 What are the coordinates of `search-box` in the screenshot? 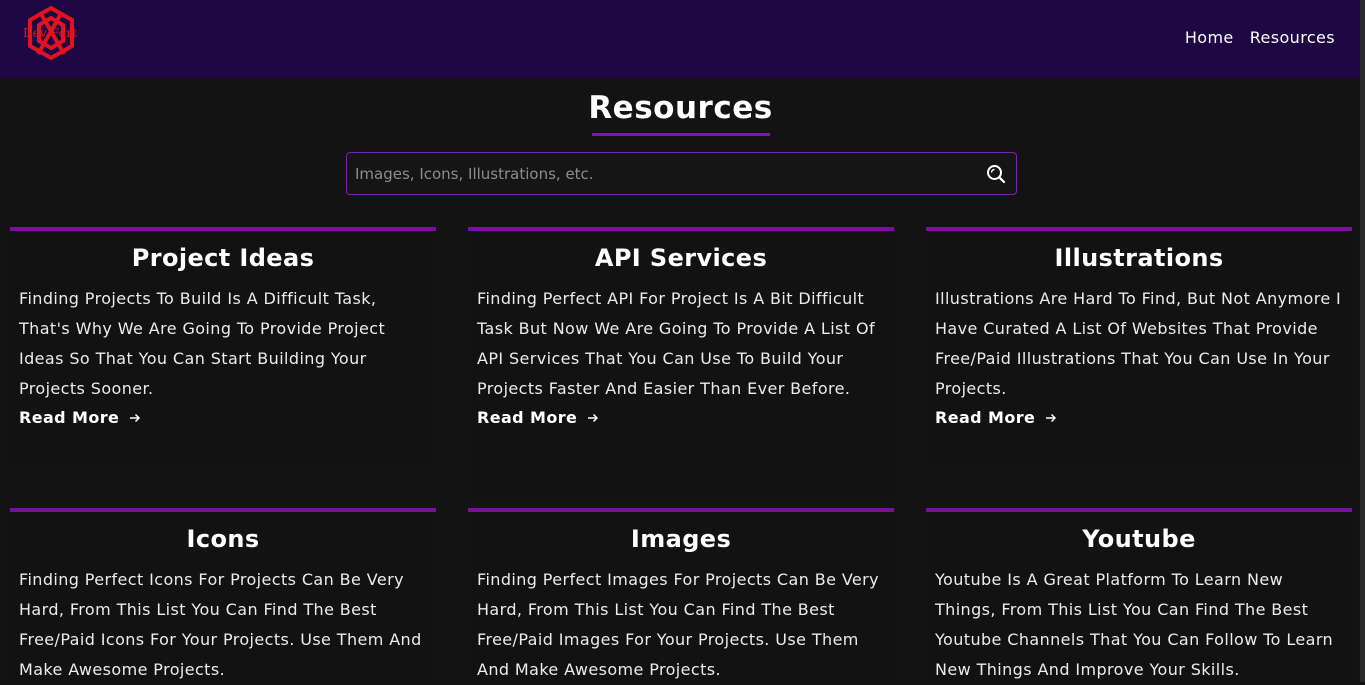 It's located at (681, 173).